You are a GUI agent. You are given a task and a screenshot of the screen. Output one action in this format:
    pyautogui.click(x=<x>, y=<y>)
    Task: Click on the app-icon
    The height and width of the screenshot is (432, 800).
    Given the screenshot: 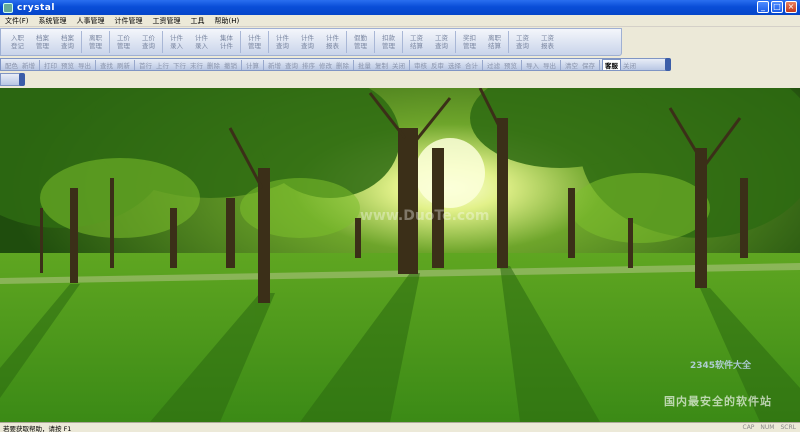 What is the action you would take?
    pyautogui.click(x=8, y=7)
    